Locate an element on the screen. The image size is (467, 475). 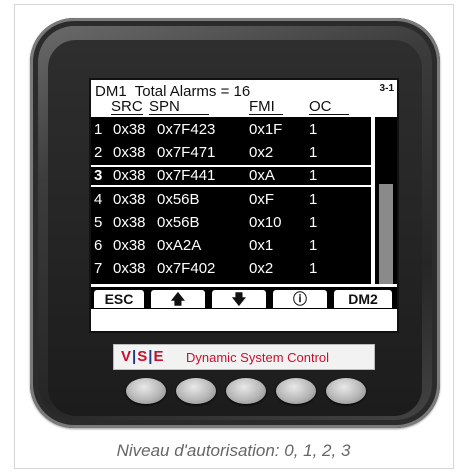
row-index: 3 is located at coordinates (98, 175).